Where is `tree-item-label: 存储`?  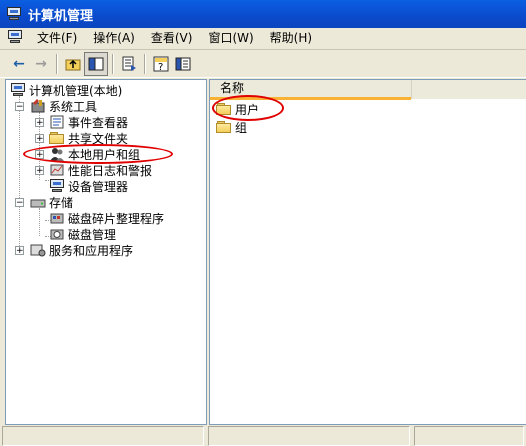 tree-item-label: 存储 is located at coordinates (61, 202).